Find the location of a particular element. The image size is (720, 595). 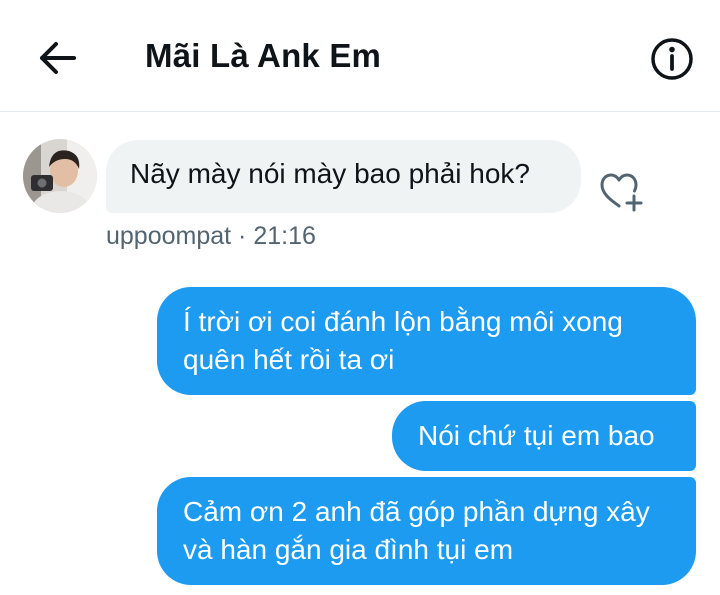

avatar-photo is located at coordinates (60, 176).